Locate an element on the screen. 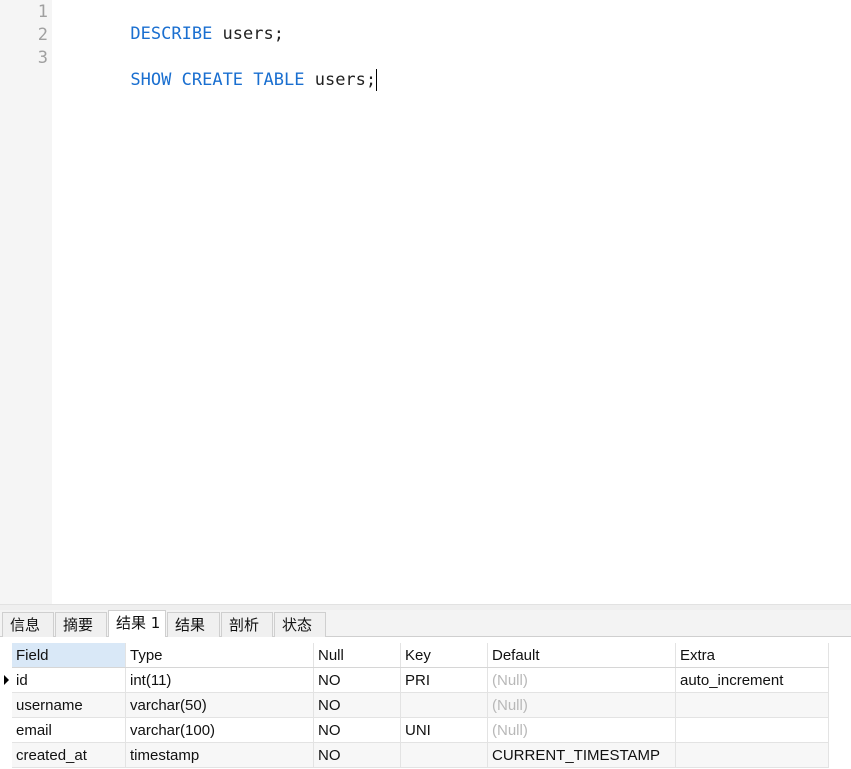 The height and width of the screenshot is (769, 851). column-header-field: Field is located at coordinates (69, 655).